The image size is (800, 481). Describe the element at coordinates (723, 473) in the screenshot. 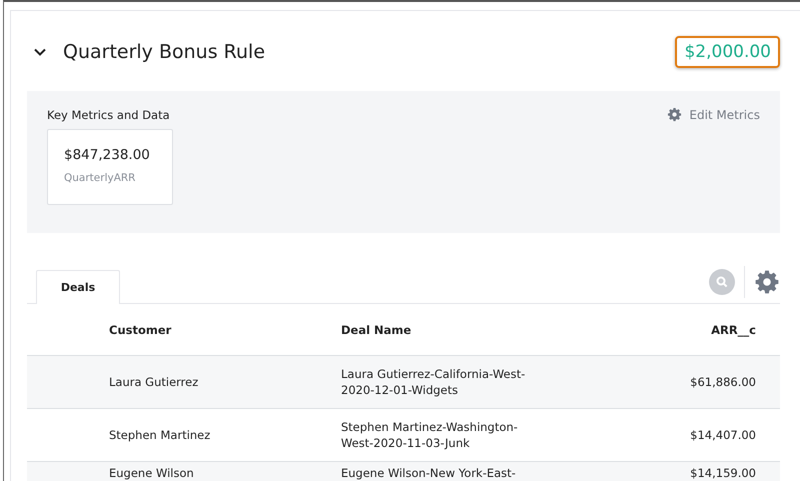

I see `arr-cell: $14,159.00` at that location.